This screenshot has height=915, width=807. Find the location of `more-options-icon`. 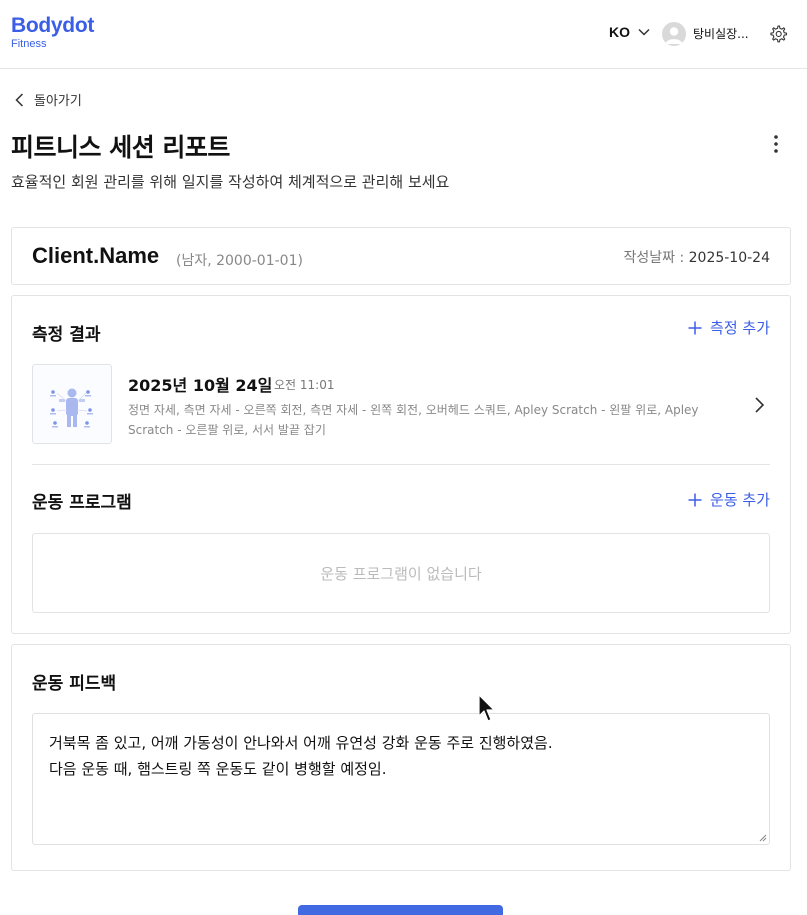

more-options-icon is located at coordinates (776, 144).